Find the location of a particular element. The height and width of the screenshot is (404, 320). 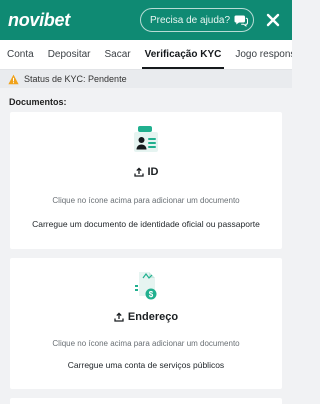

tab-conta: Conta is located at coordinates (20, 54).